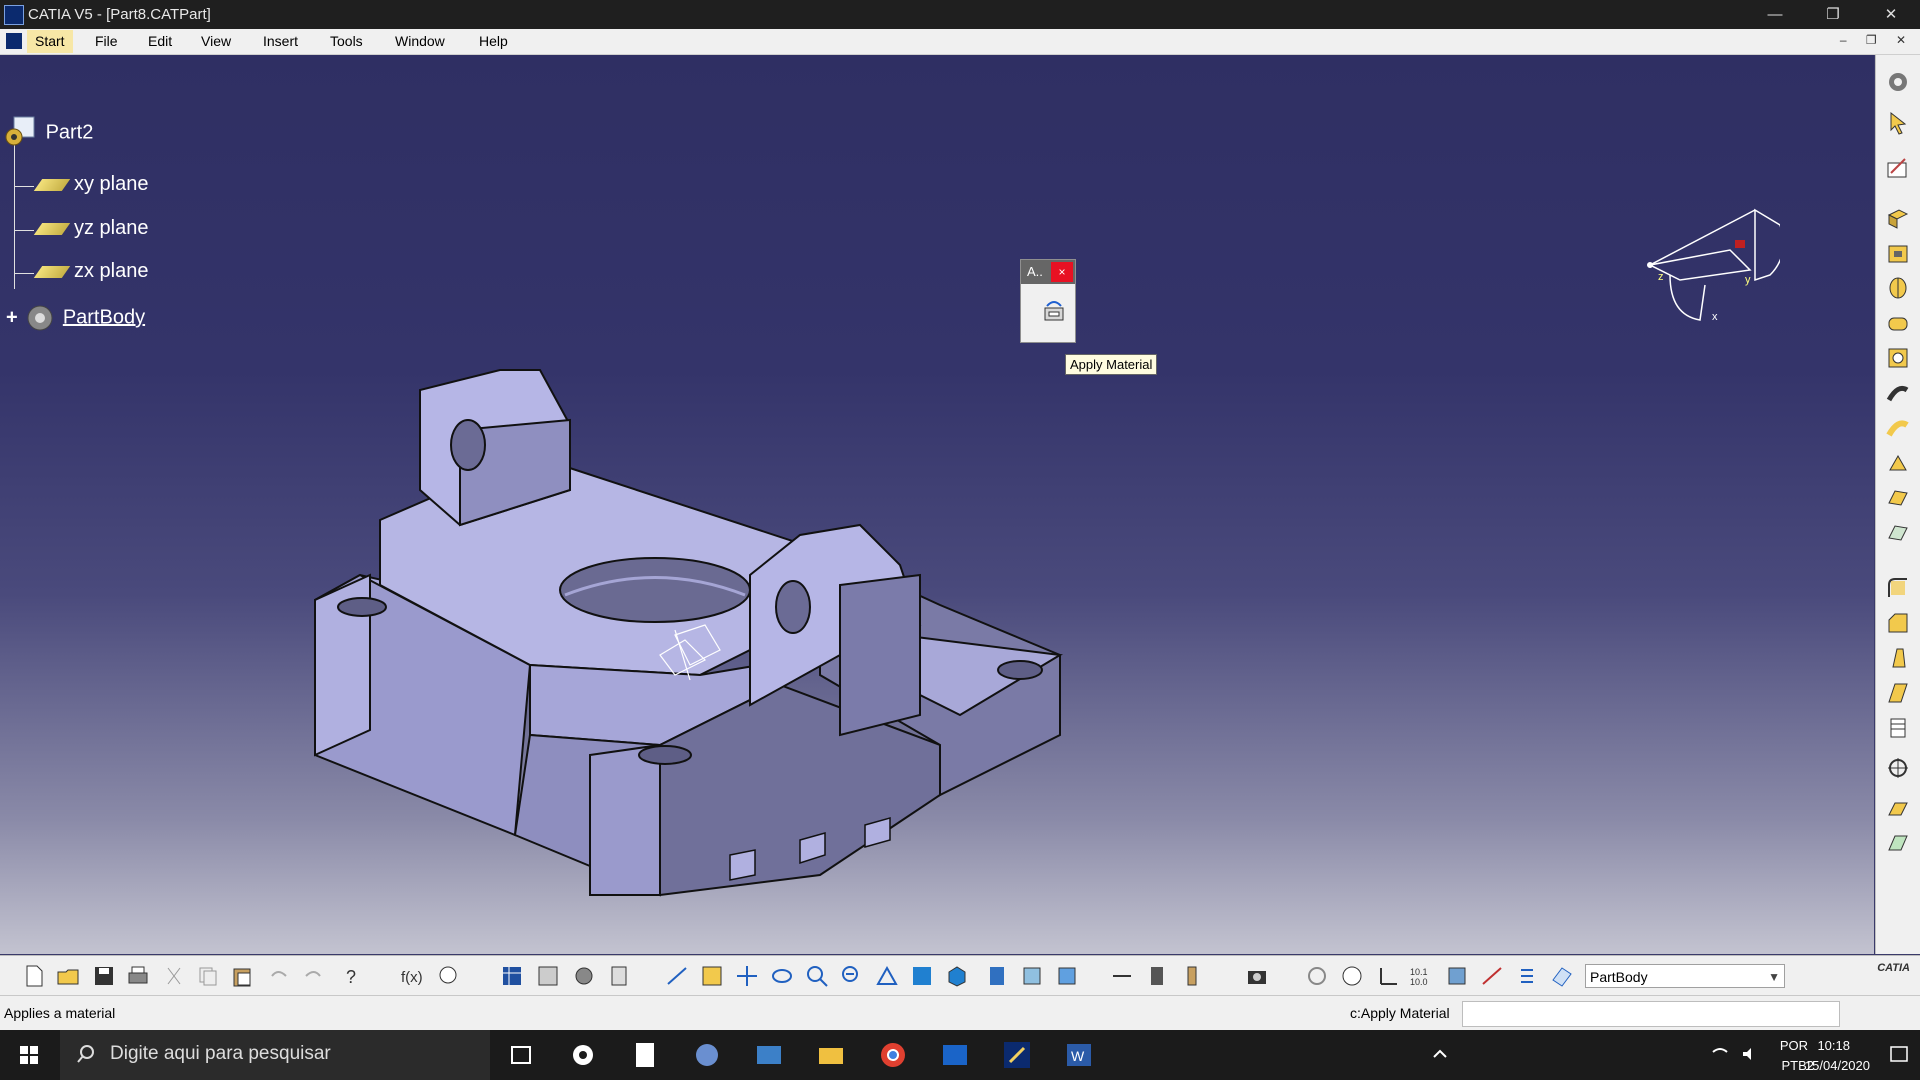 The image size is (1920, 1080). Describe the element at coordinates (1352, 976) in the screenshot. I see `globe-icon` at that location.